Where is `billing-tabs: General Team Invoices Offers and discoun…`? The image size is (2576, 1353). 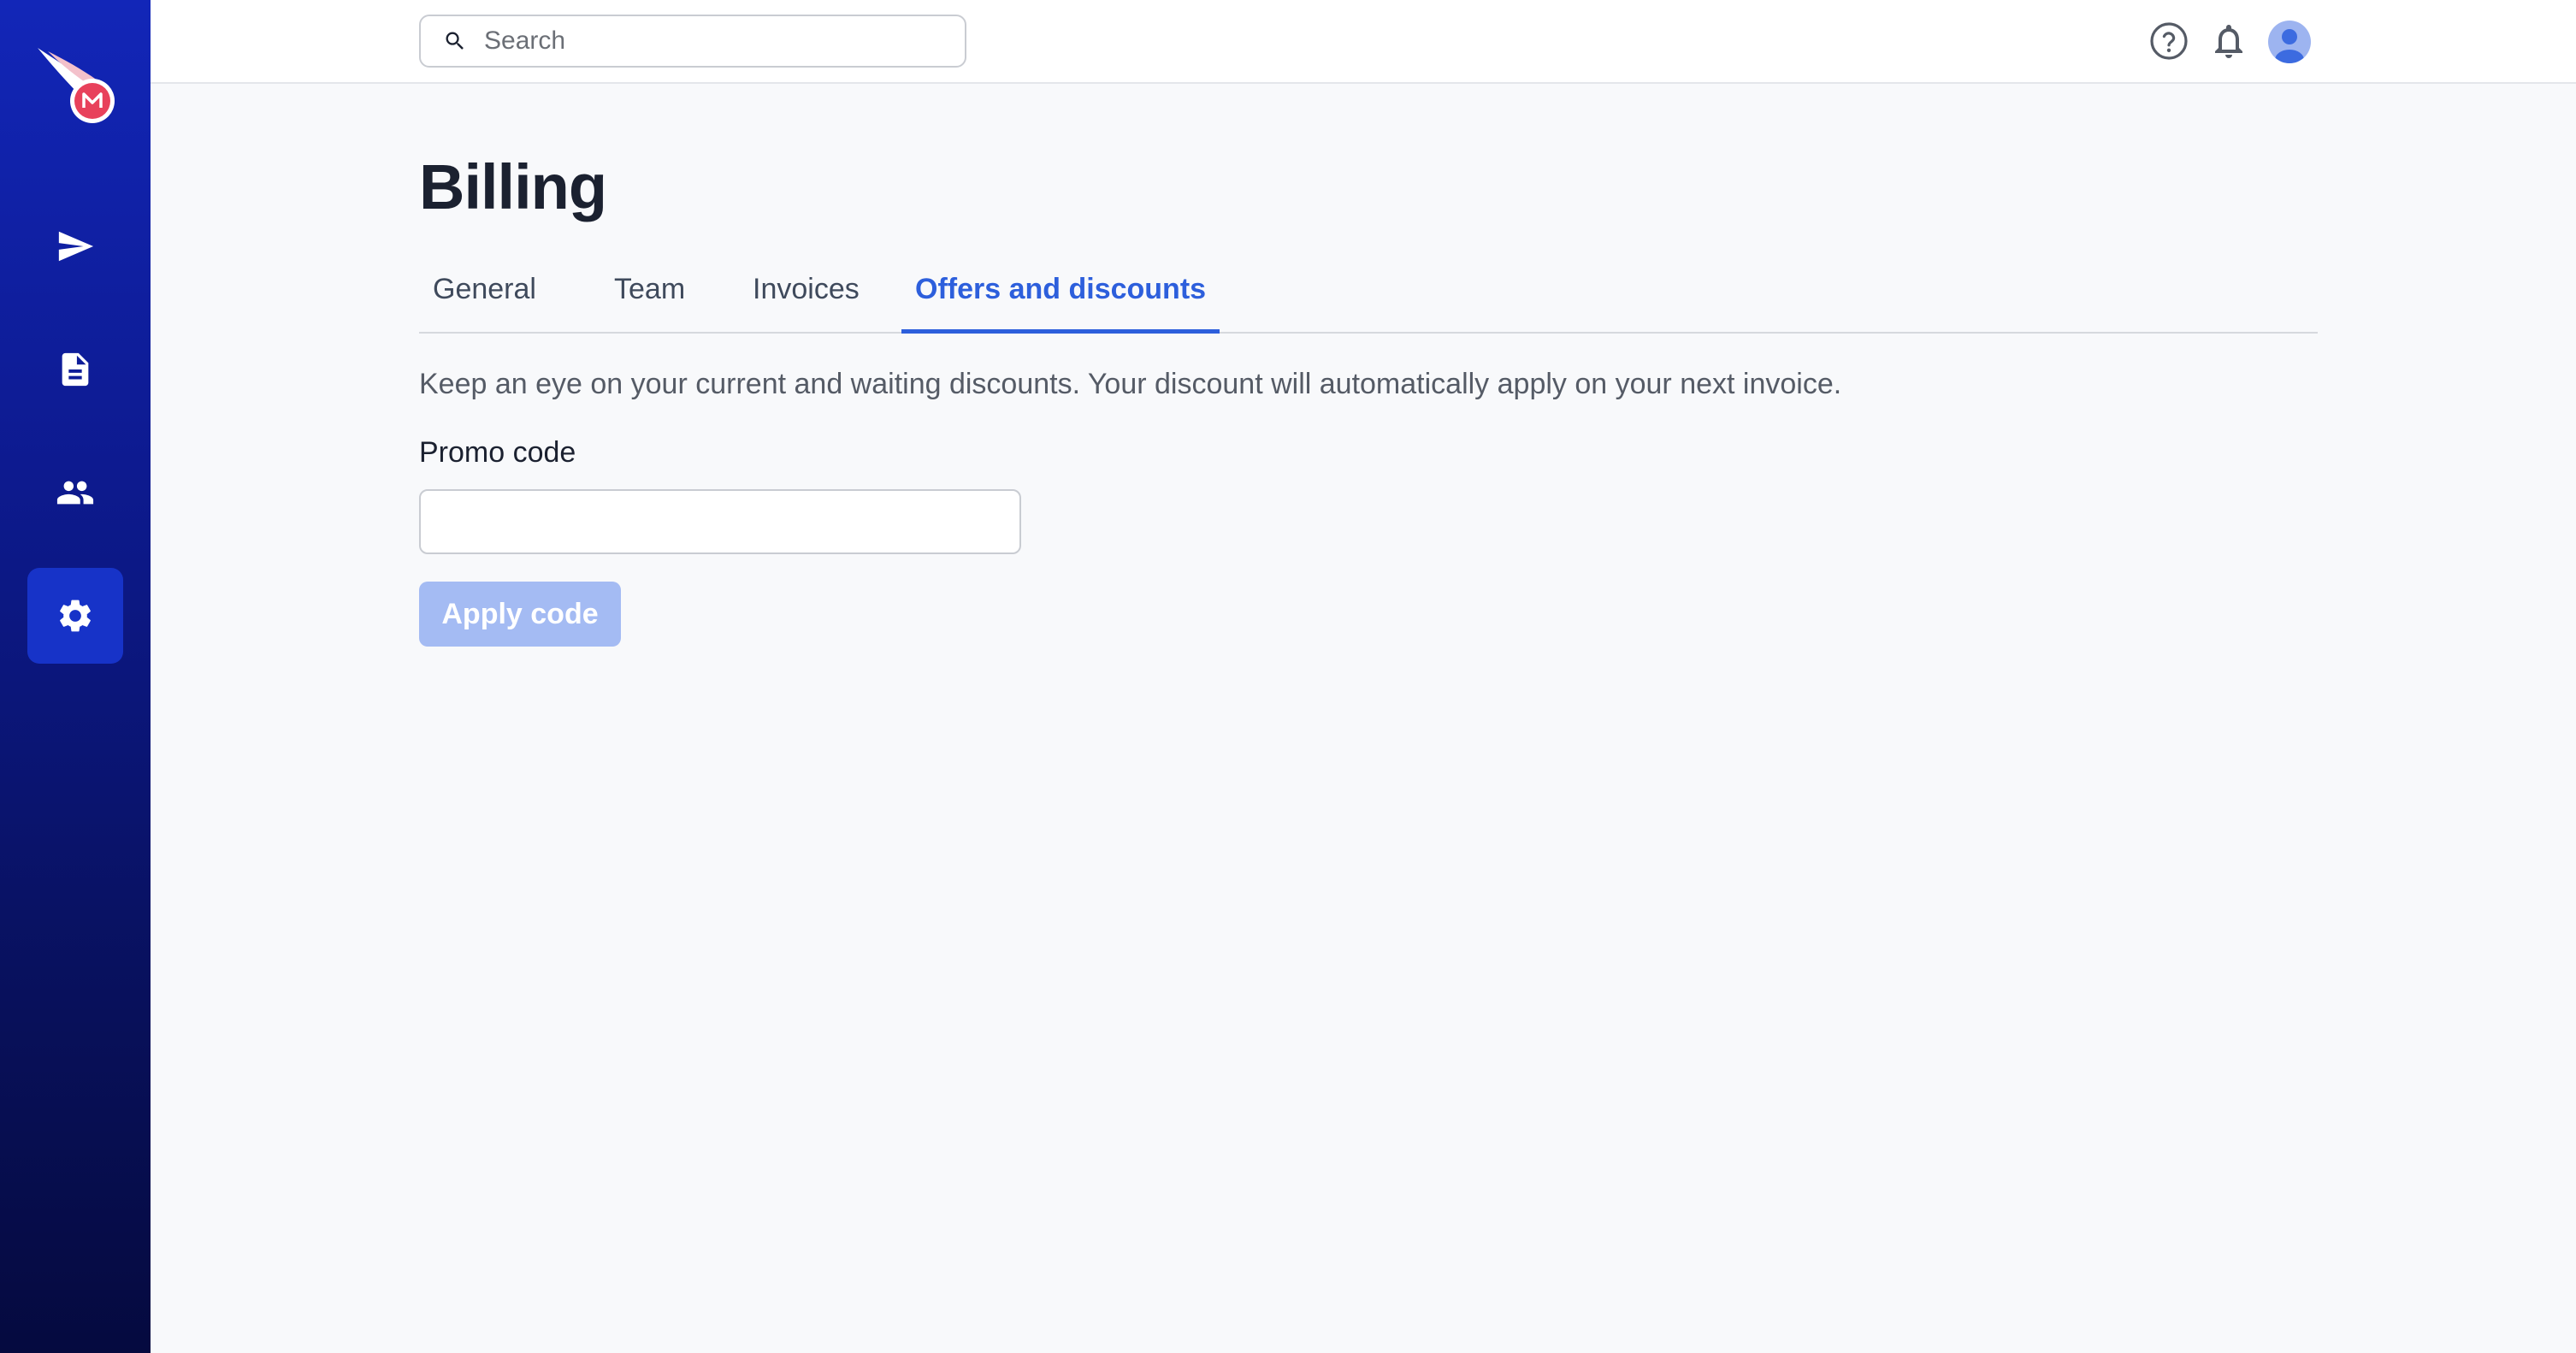 billing-tabs: General Team Invoices Offers and discoun… is located at coordinates (1368, 298).